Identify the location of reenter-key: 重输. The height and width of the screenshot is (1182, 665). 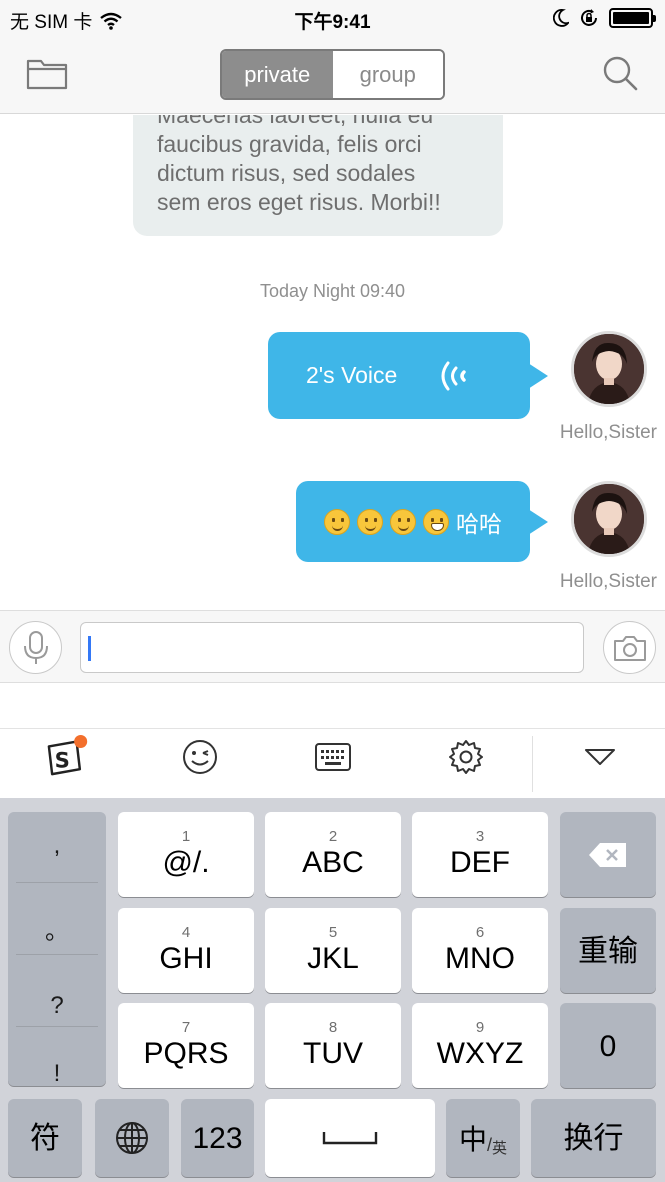
(608, 950).